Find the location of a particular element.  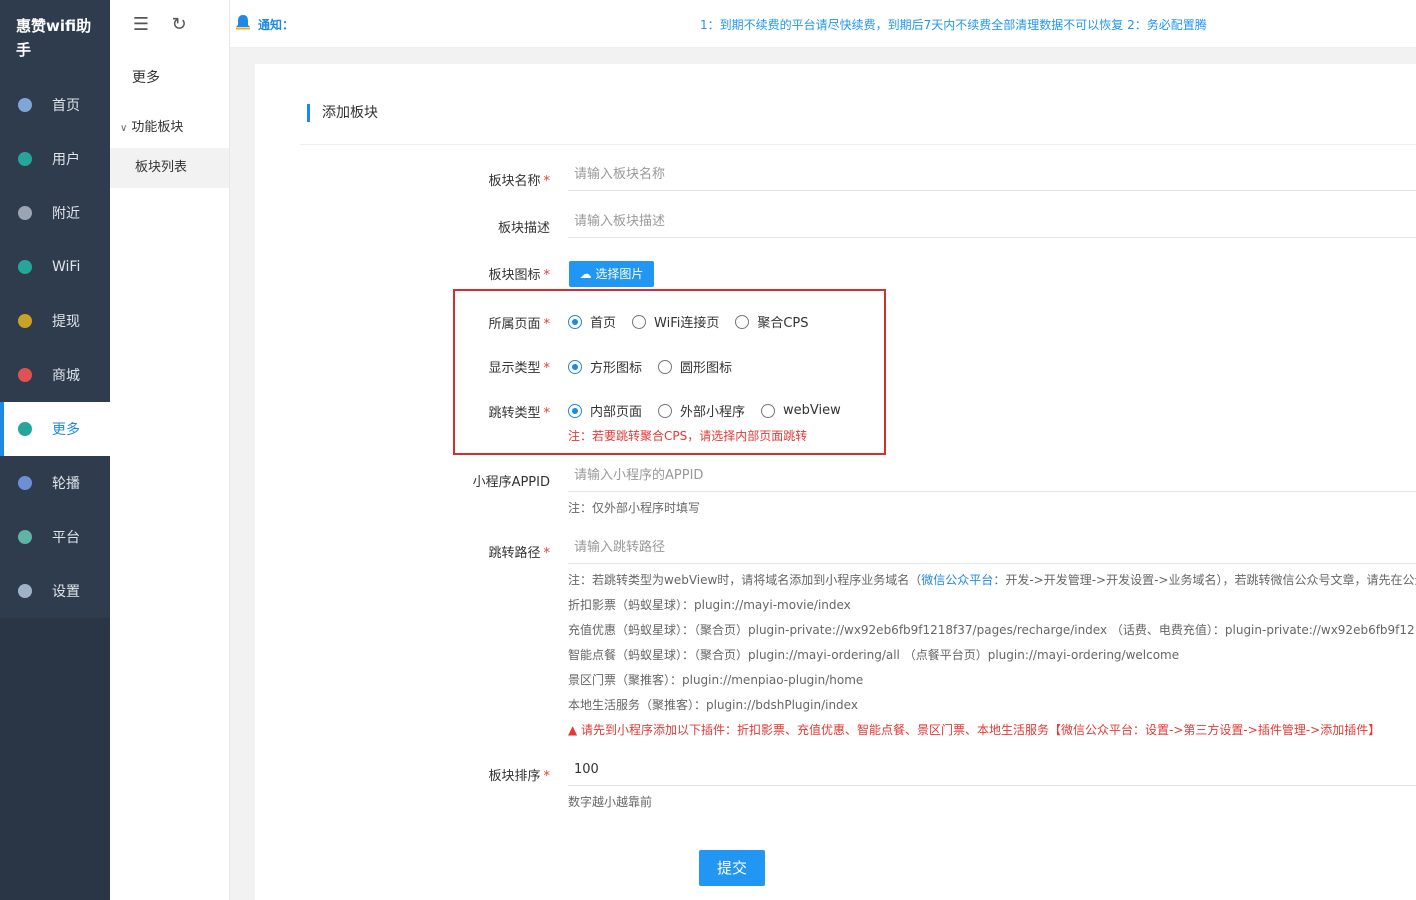

page-radio-wifi: WiFi连接页 is located at coordinates (675, 321).